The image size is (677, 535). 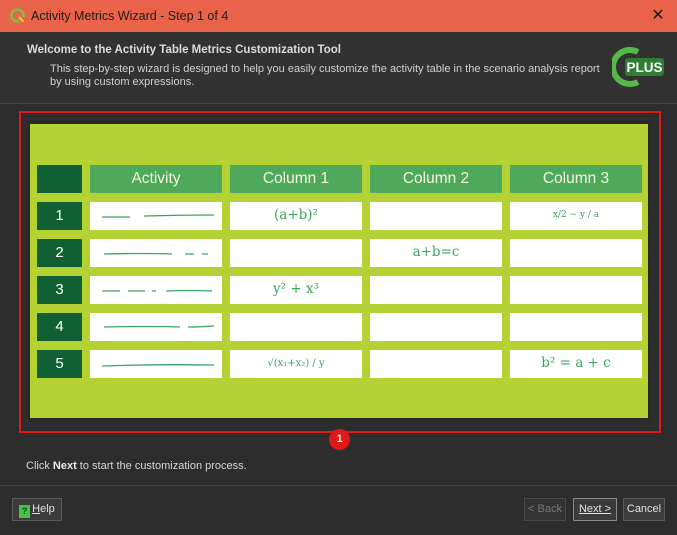 I want to click on help-mnemonic: H, so click(x=36, y=509).